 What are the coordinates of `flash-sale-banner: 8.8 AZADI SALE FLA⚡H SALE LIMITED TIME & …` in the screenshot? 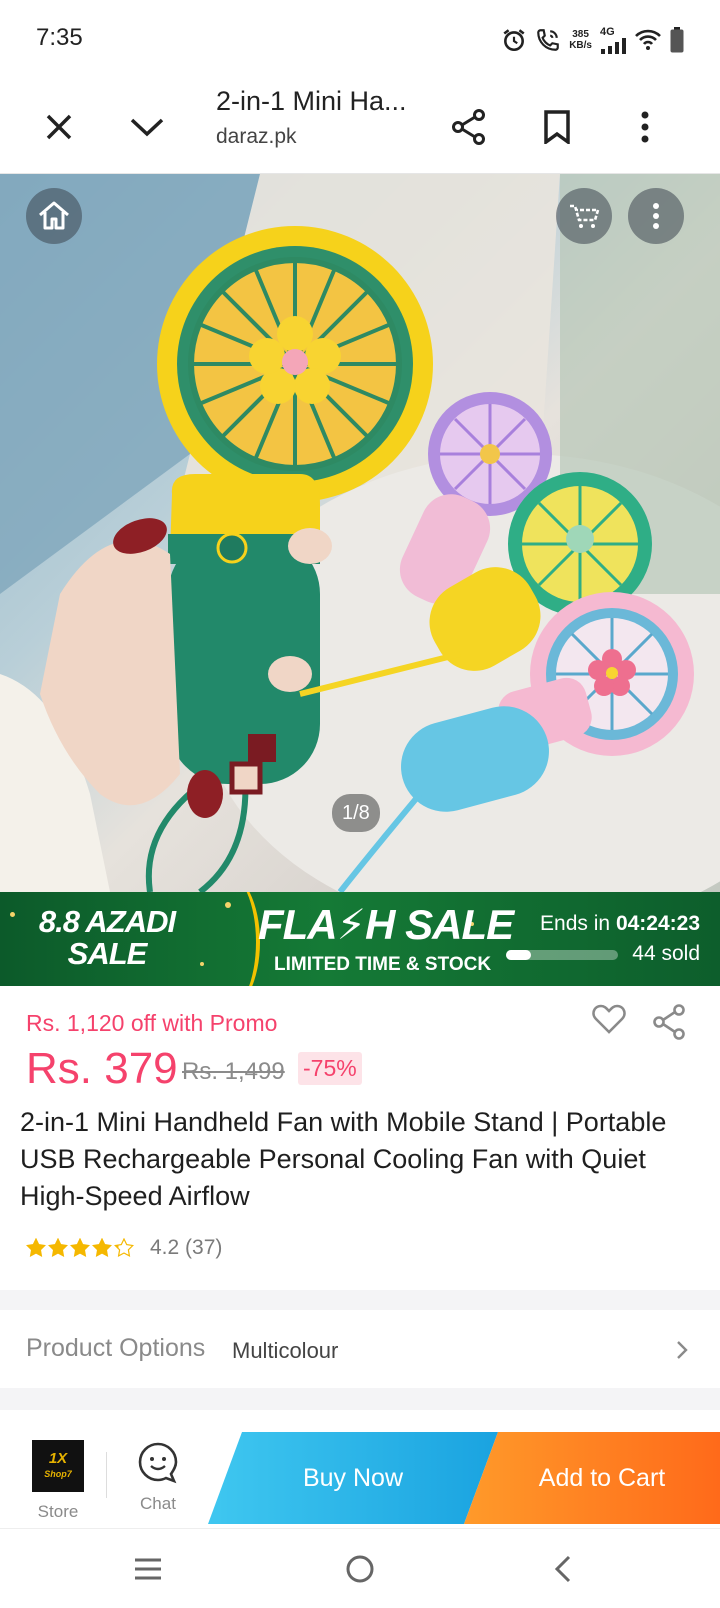 It's located at (360, 939).